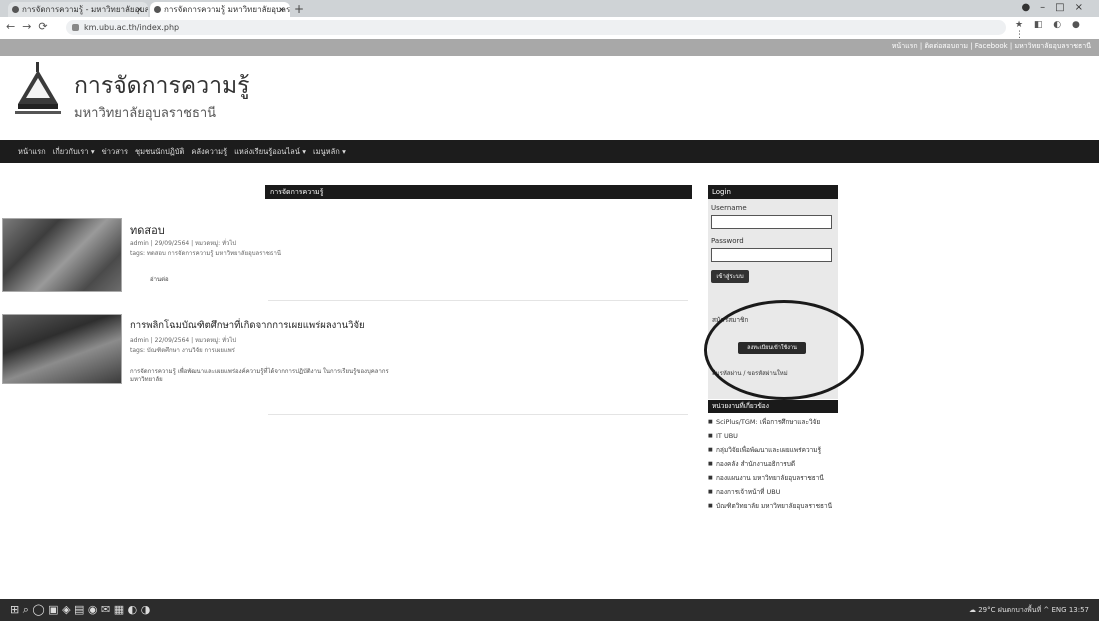 The width and height of the screenshot is (1099, 621). Describe the element at coordinates (478, 192) in the screenshot. I see `main-heading: การจัดการความรู้` at that location.